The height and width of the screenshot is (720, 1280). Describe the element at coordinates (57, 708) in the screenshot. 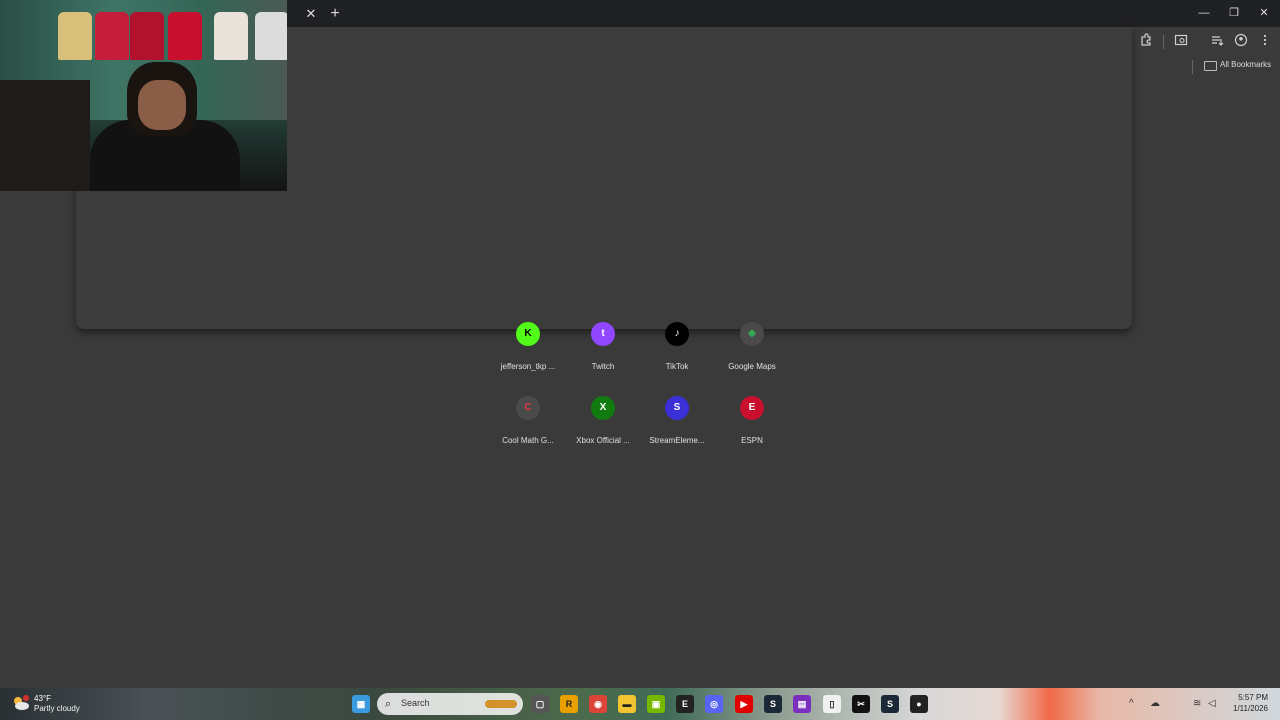

I see `weather-condition: Partly cloudy` at that location.